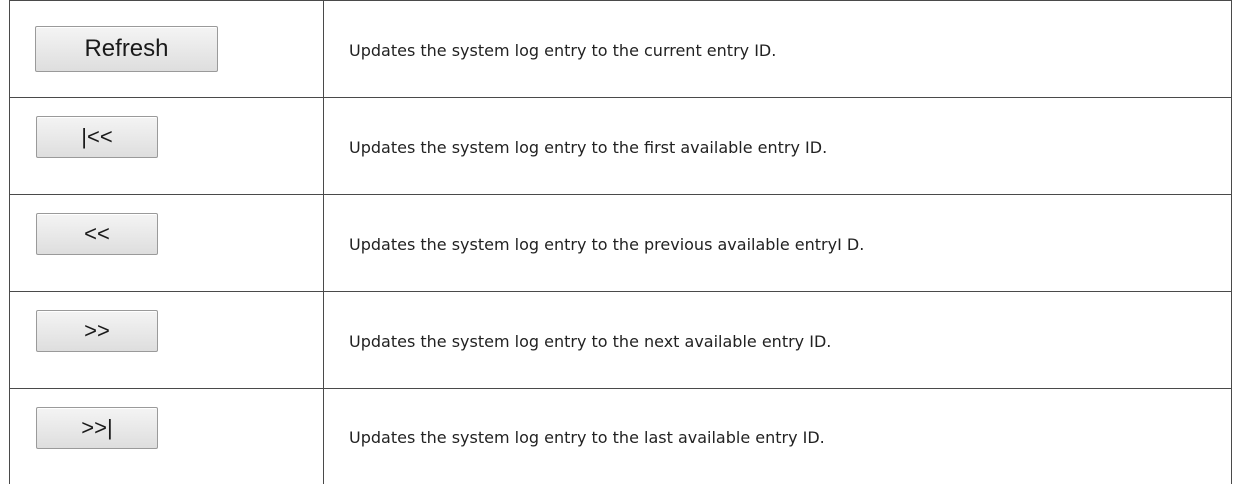 The width and height of the screenshot is (1248, 489). What do you see at coordinates (166, 243) in the screenshot?
I see `button-cell: <<` at bounding box center [166, 243].